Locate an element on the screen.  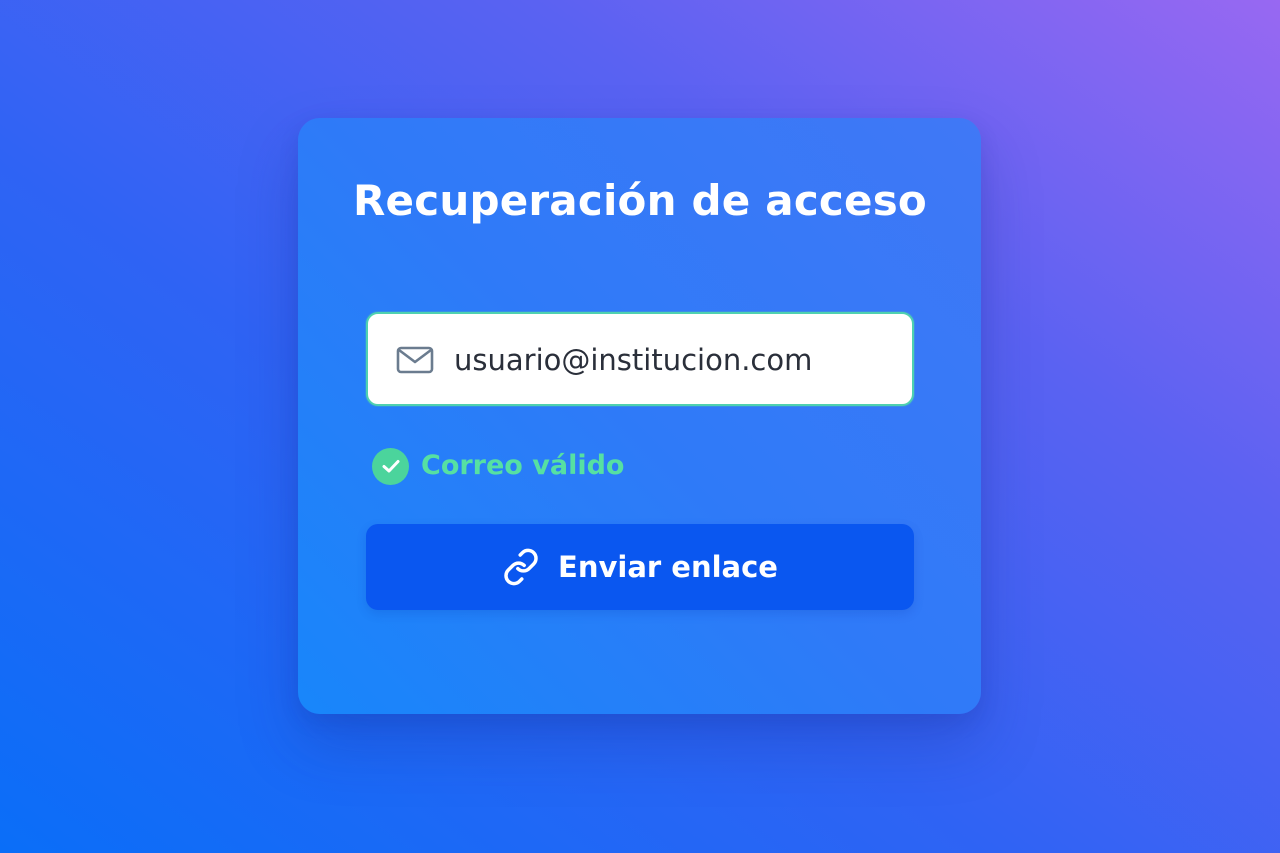
check-circle-icon is located at coordinates (390, 466).